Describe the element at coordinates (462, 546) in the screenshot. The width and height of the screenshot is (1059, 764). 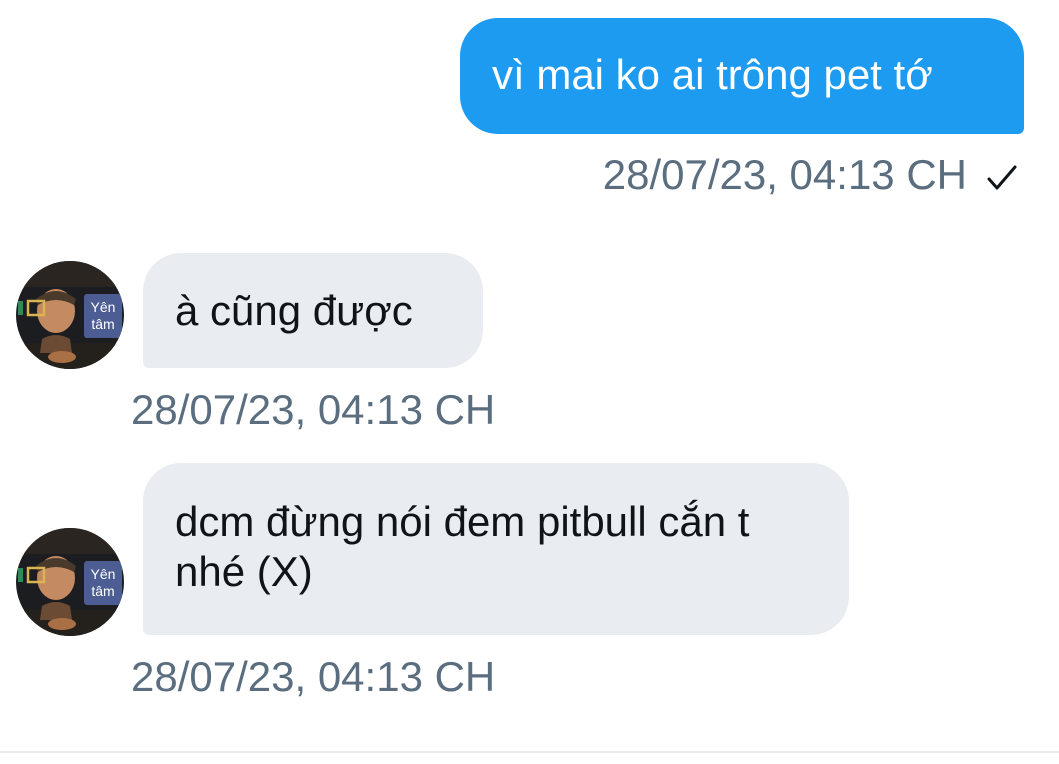
I see `message-text: dcm đừng nói đem pitbull cắn t nhé (X)` at that location.